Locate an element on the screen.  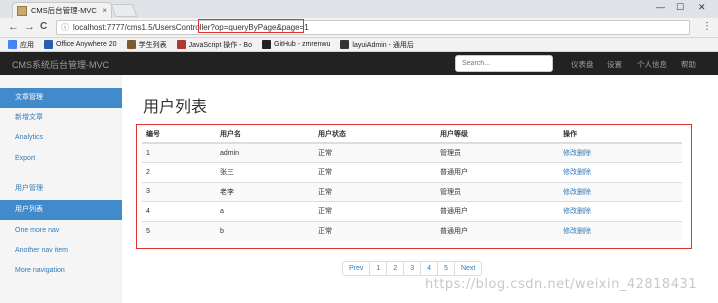
sidebar-item-user-list: 用户列表 is located at coordinates (61, 210).